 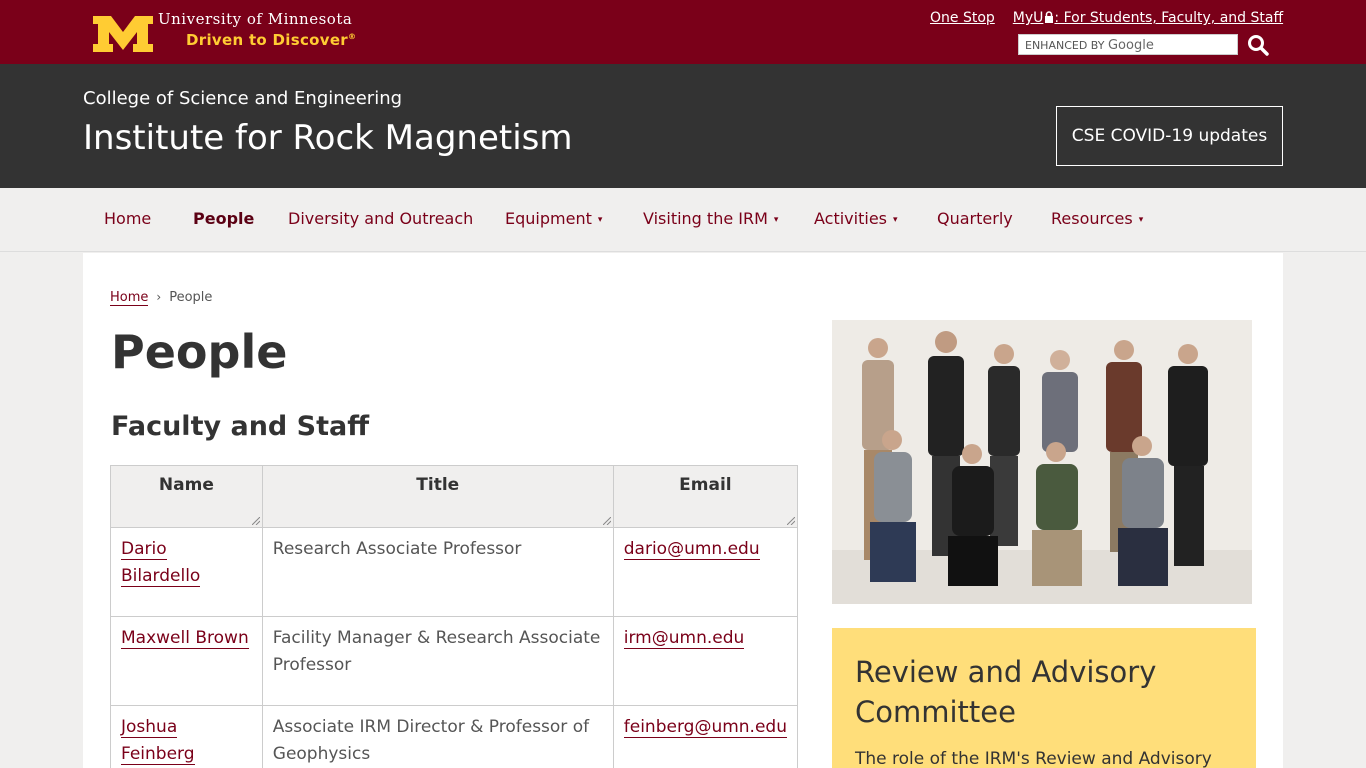 What do you see at coordinates (199, 352) in the screenshot?
I see `page-title: People` at bounding box center [199, 352].